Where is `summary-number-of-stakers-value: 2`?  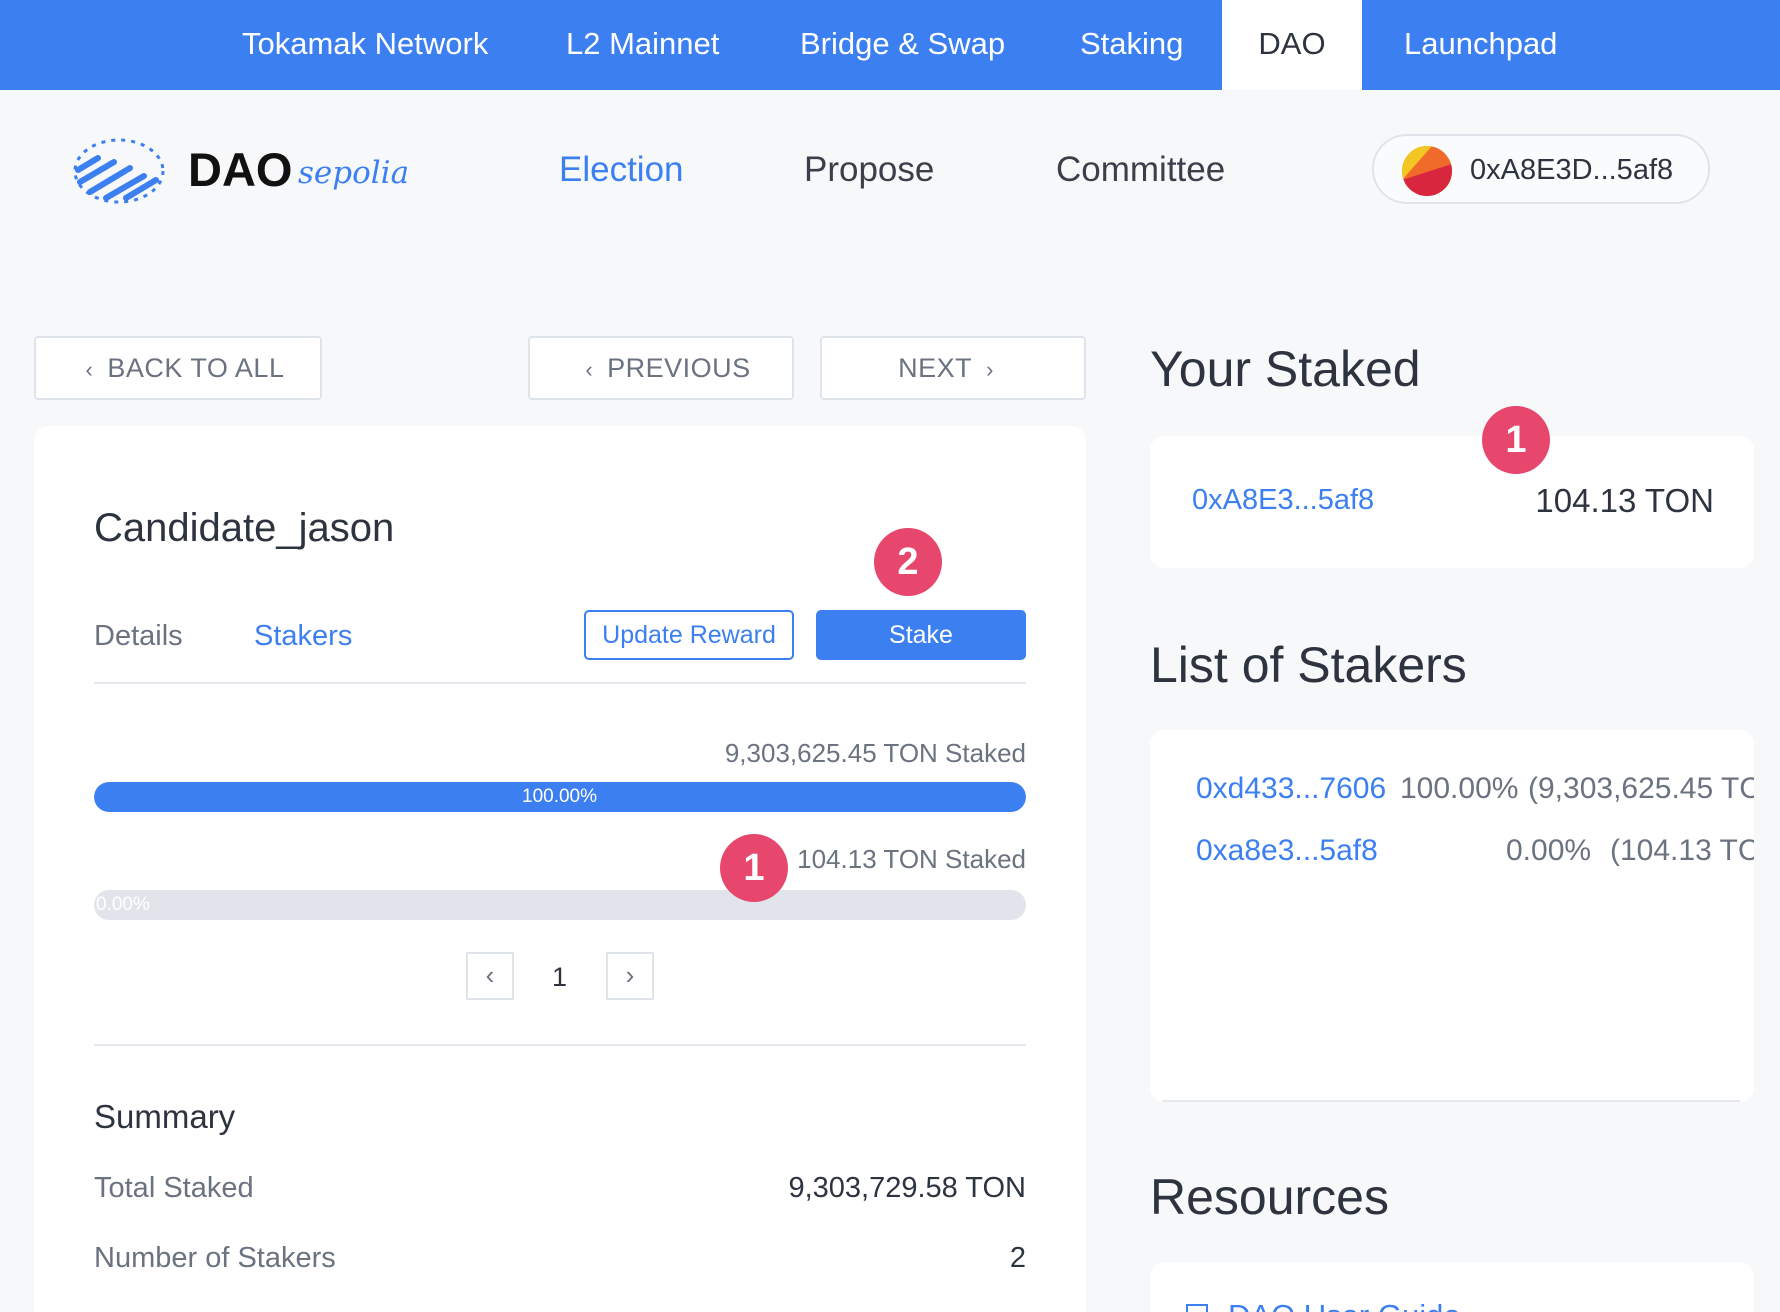 summary-number-of-stakers-value: 2 is located at coordinates (1017, 1258).